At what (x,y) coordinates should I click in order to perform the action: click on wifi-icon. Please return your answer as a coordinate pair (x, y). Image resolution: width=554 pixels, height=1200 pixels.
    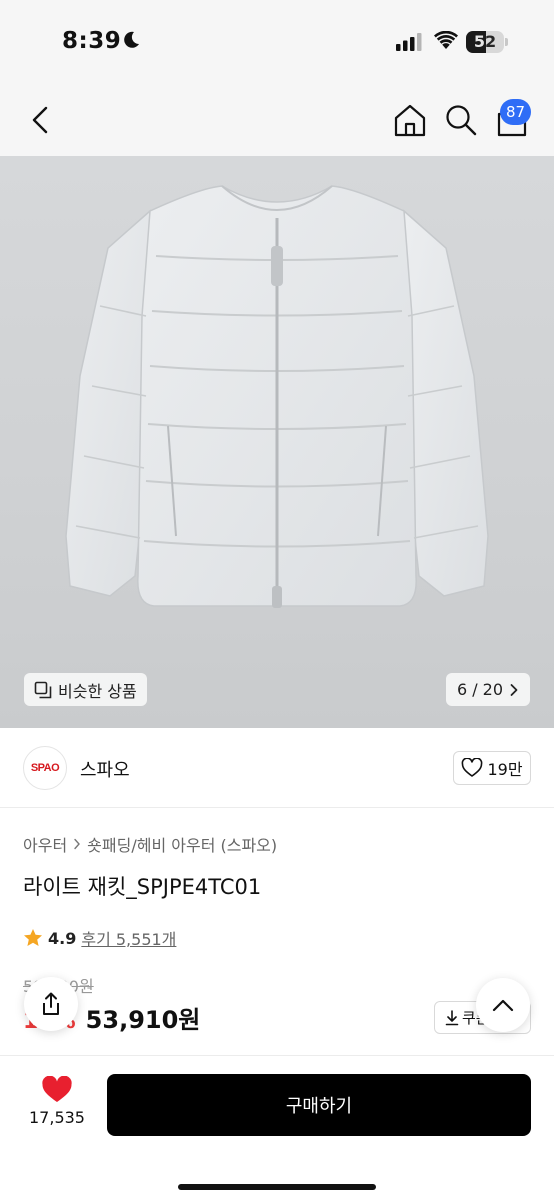
    Looking at the image, I should click on (446, 40).